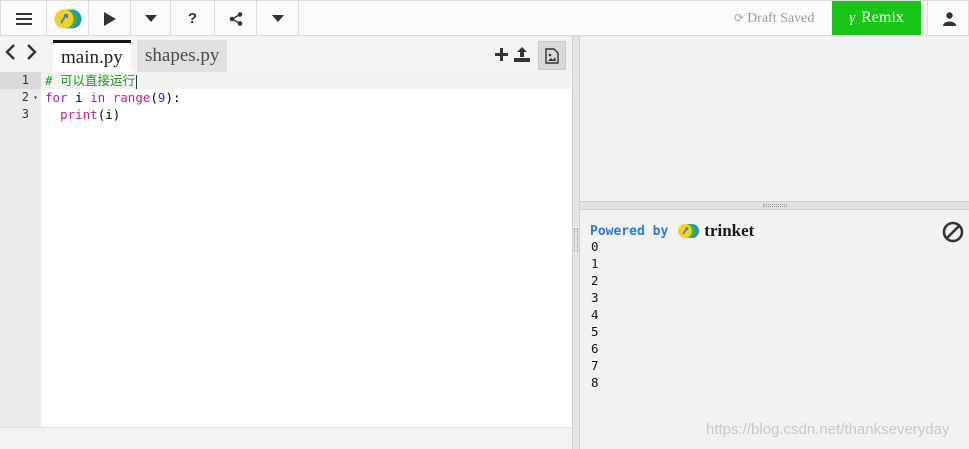  I want to click on output-line: 2, so click(595, 280).